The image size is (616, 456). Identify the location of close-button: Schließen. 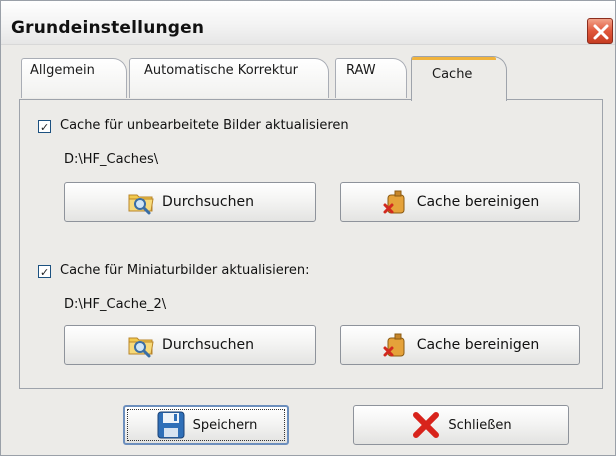
(461, 425).